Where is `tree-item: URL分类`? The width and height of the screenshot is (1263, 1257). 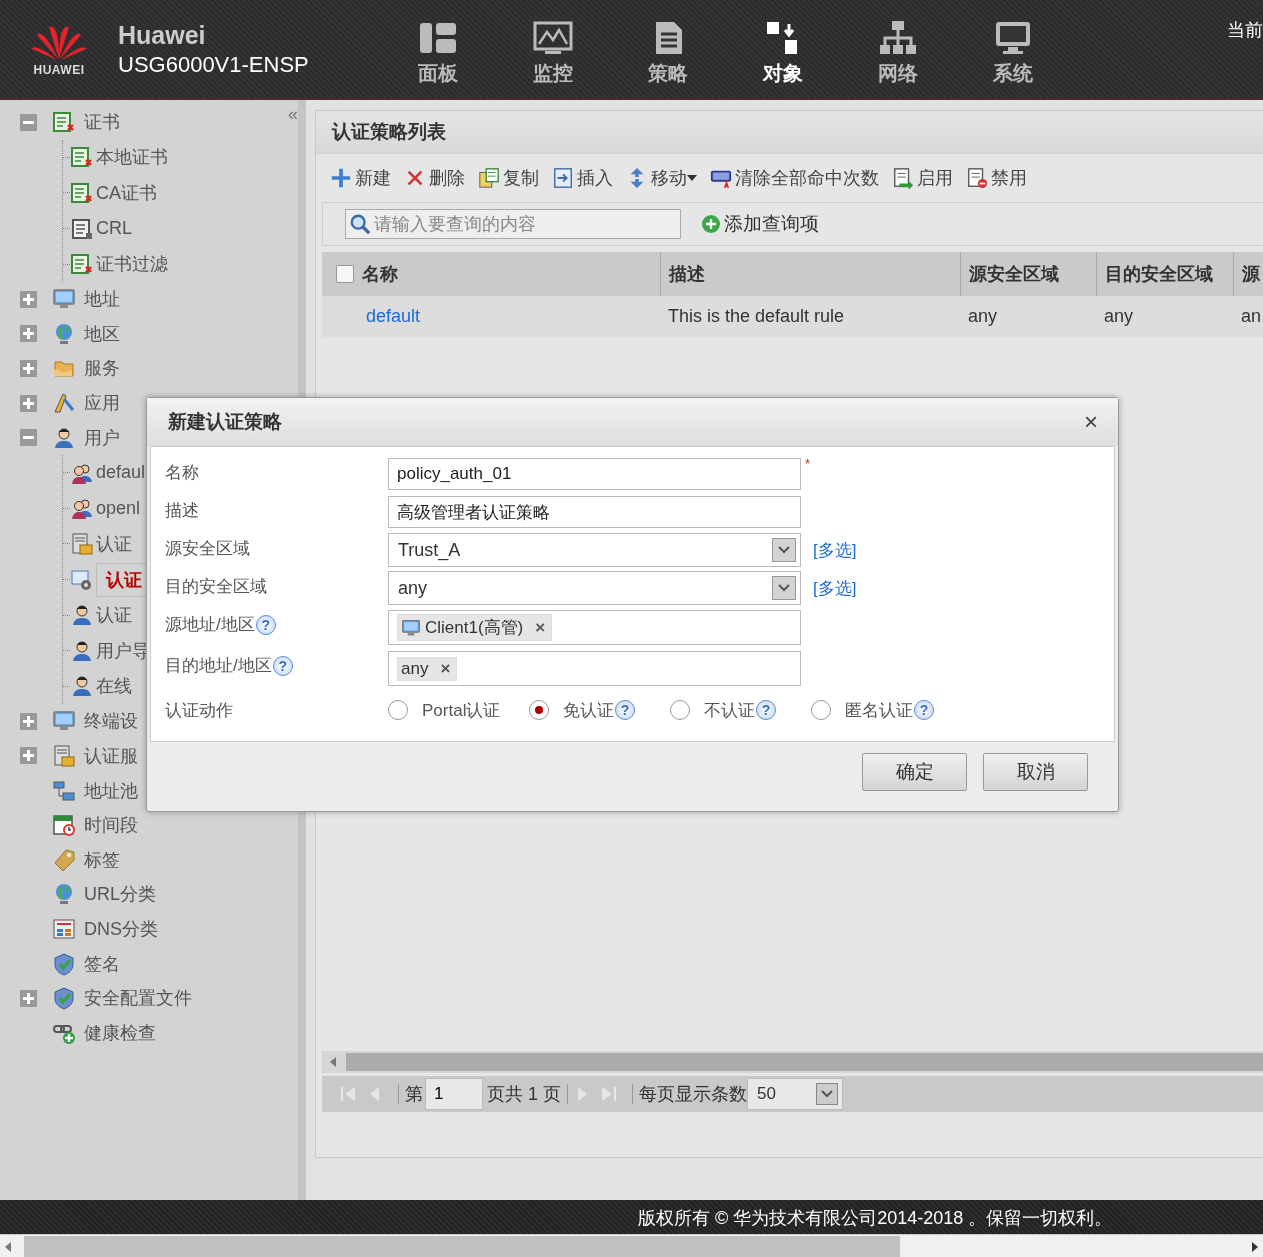 tree-item: URL分类 is located at coordinates (120, 894).